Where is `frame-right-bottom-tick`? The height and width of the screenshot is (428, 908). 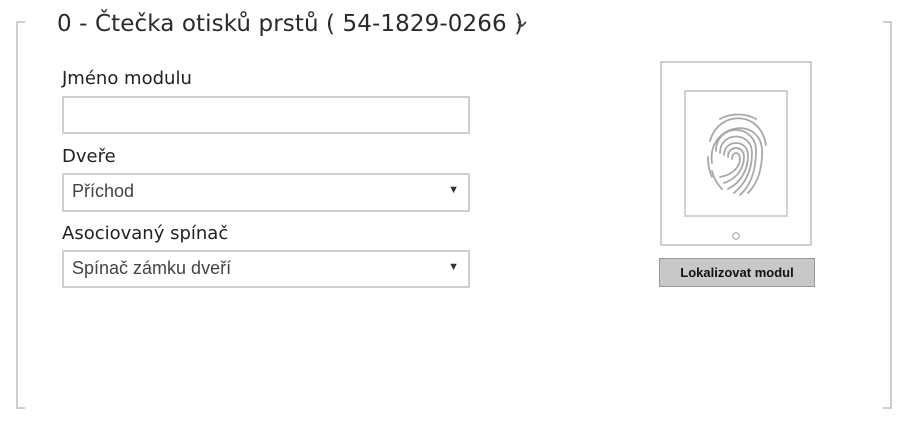 frame-right-bottom-tick is located at coordinates (887, 408).